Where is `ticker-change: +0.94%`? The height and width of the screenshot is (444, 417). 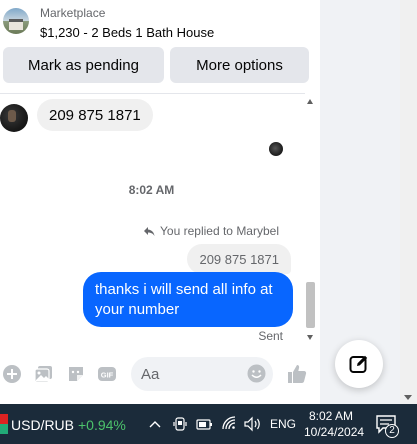 ticker-change: +0.94% is located at coordinates (102, 425).